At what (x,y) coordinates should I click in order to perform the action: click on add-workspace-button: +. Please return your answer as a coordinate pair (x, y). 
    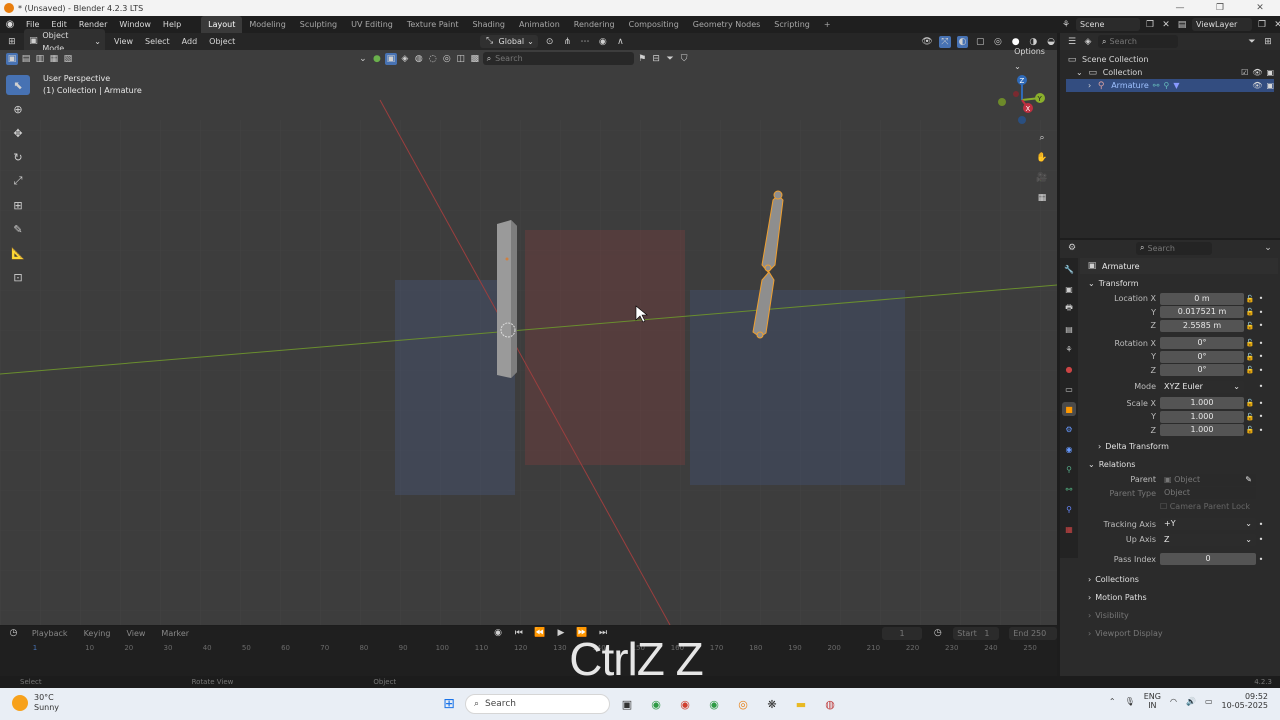
    Looking at the image, I should click on (827, 24).